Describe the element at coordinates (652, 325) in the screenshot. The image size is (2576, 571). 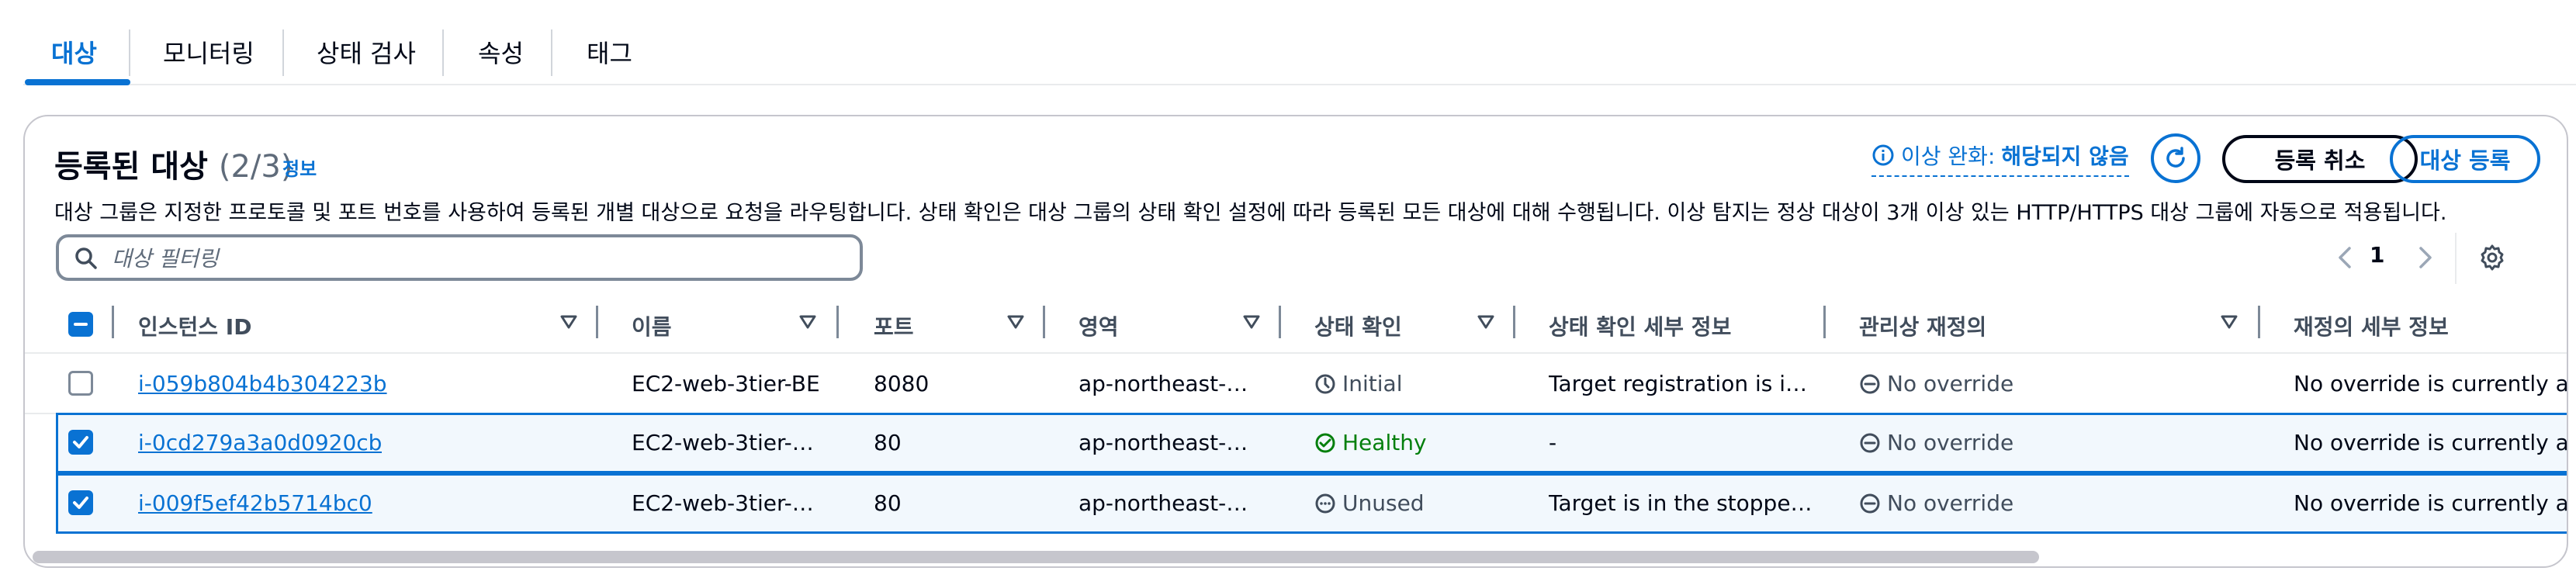
I see `column-header-name: 이름` at that location.